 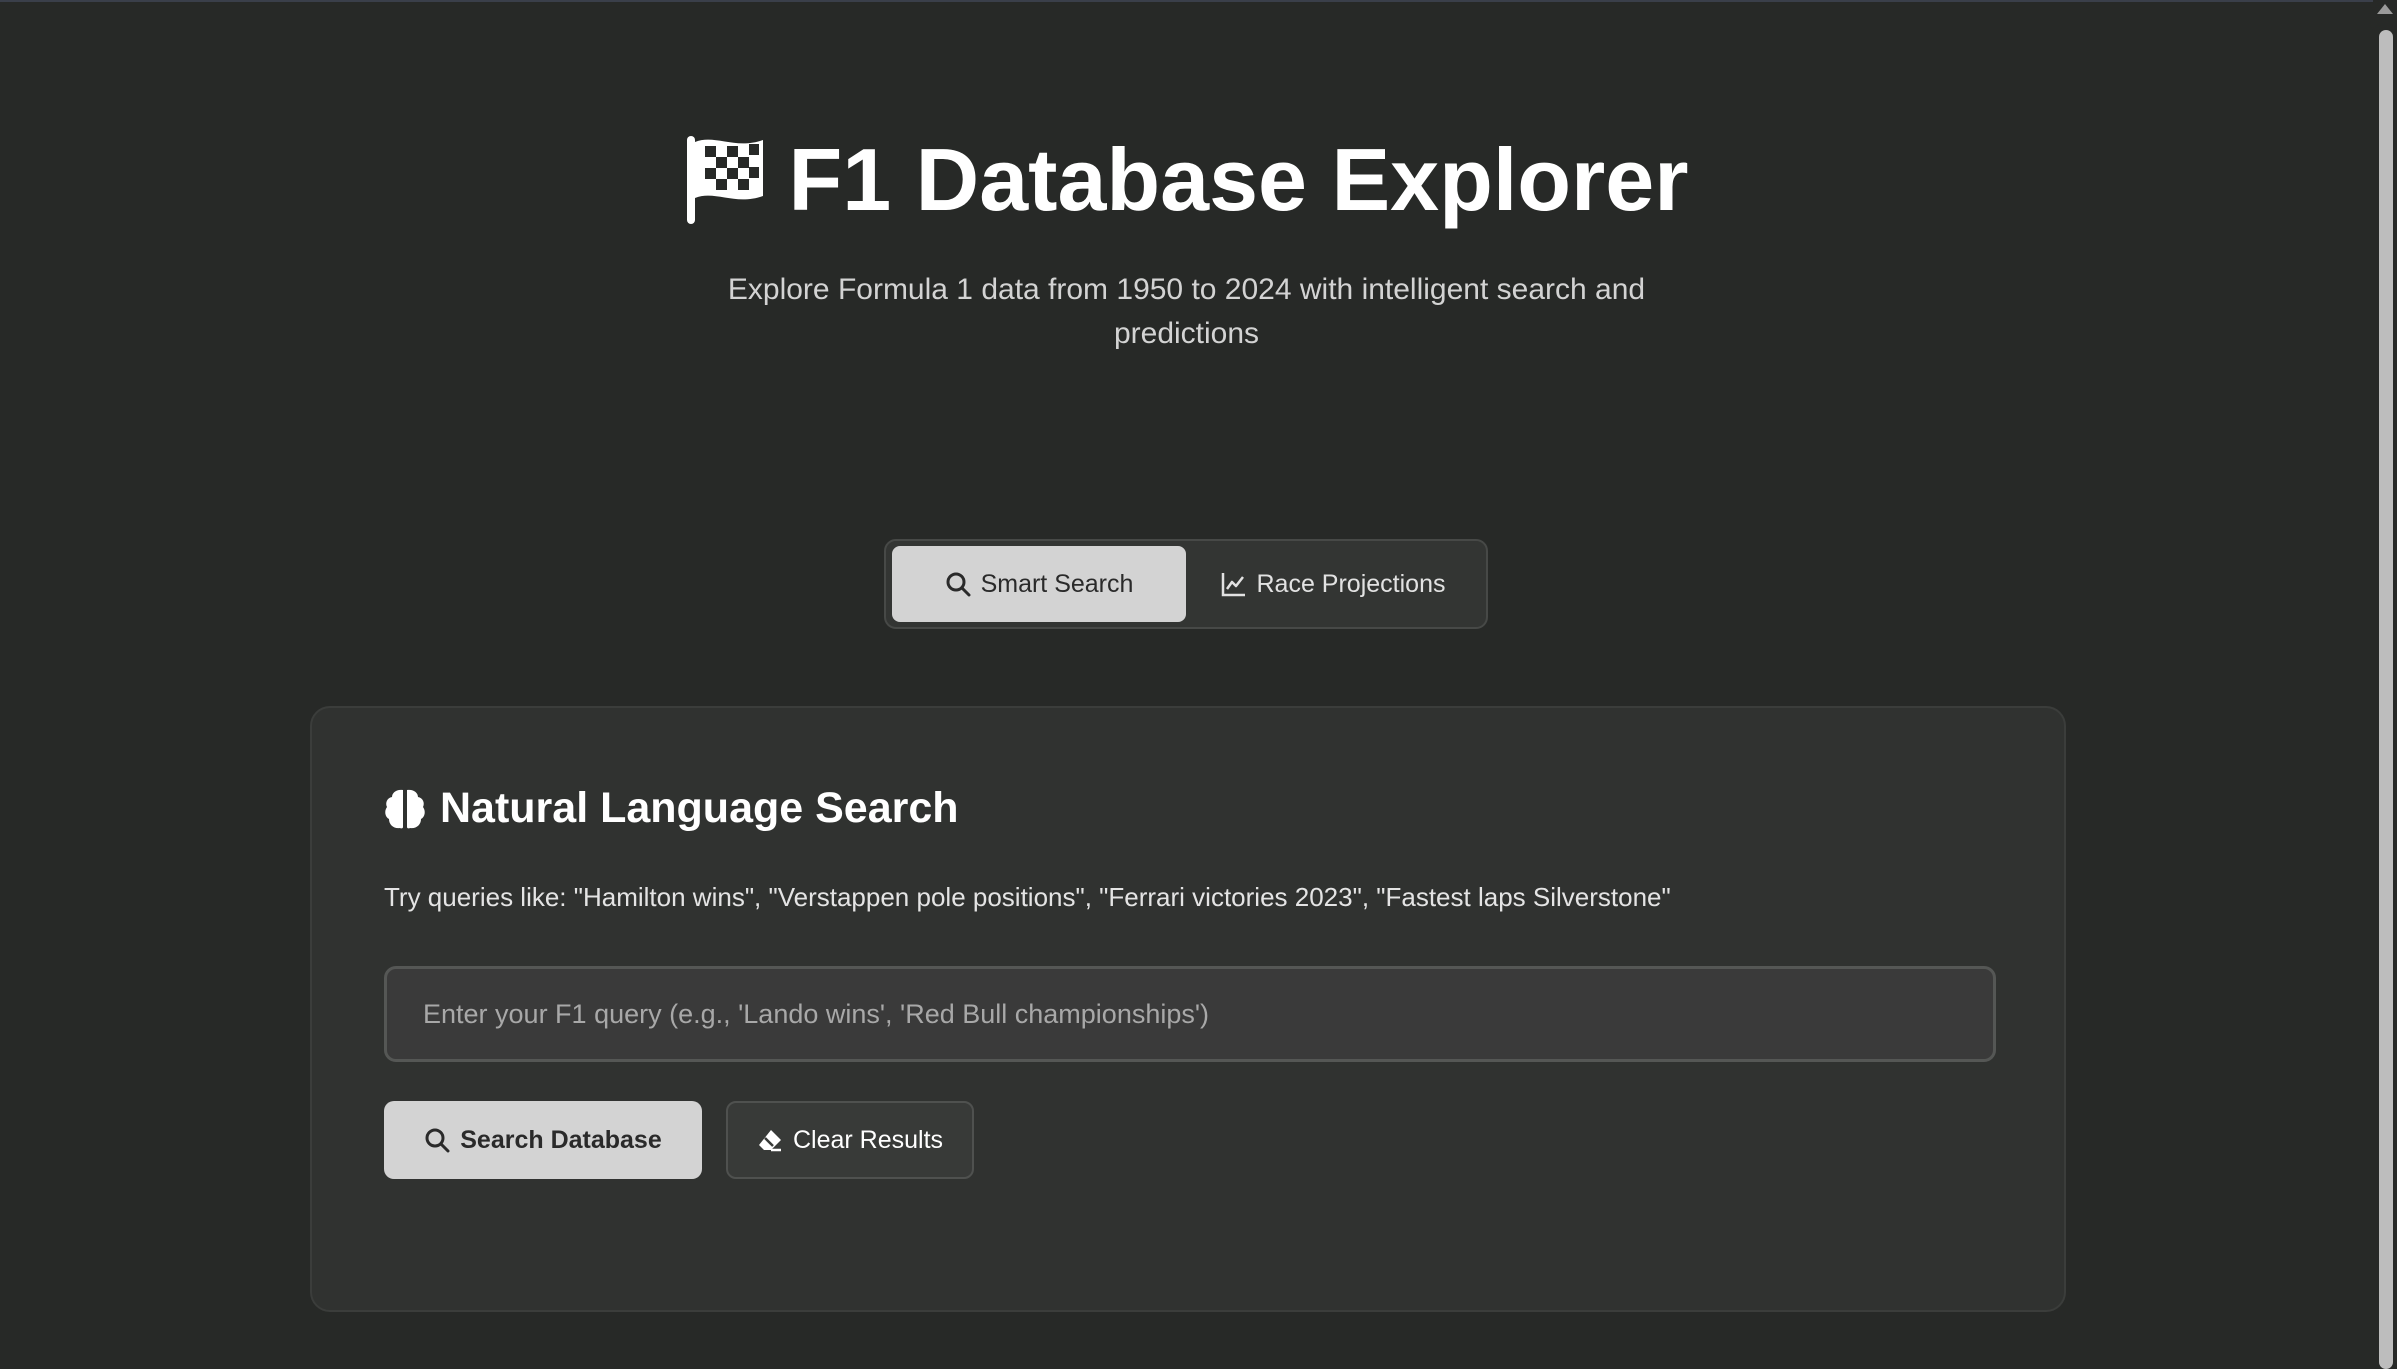 What do you see at coordinates (1190, 1014) in the screenshot?
I see `query-input` at bounding box center [1190, 1014].